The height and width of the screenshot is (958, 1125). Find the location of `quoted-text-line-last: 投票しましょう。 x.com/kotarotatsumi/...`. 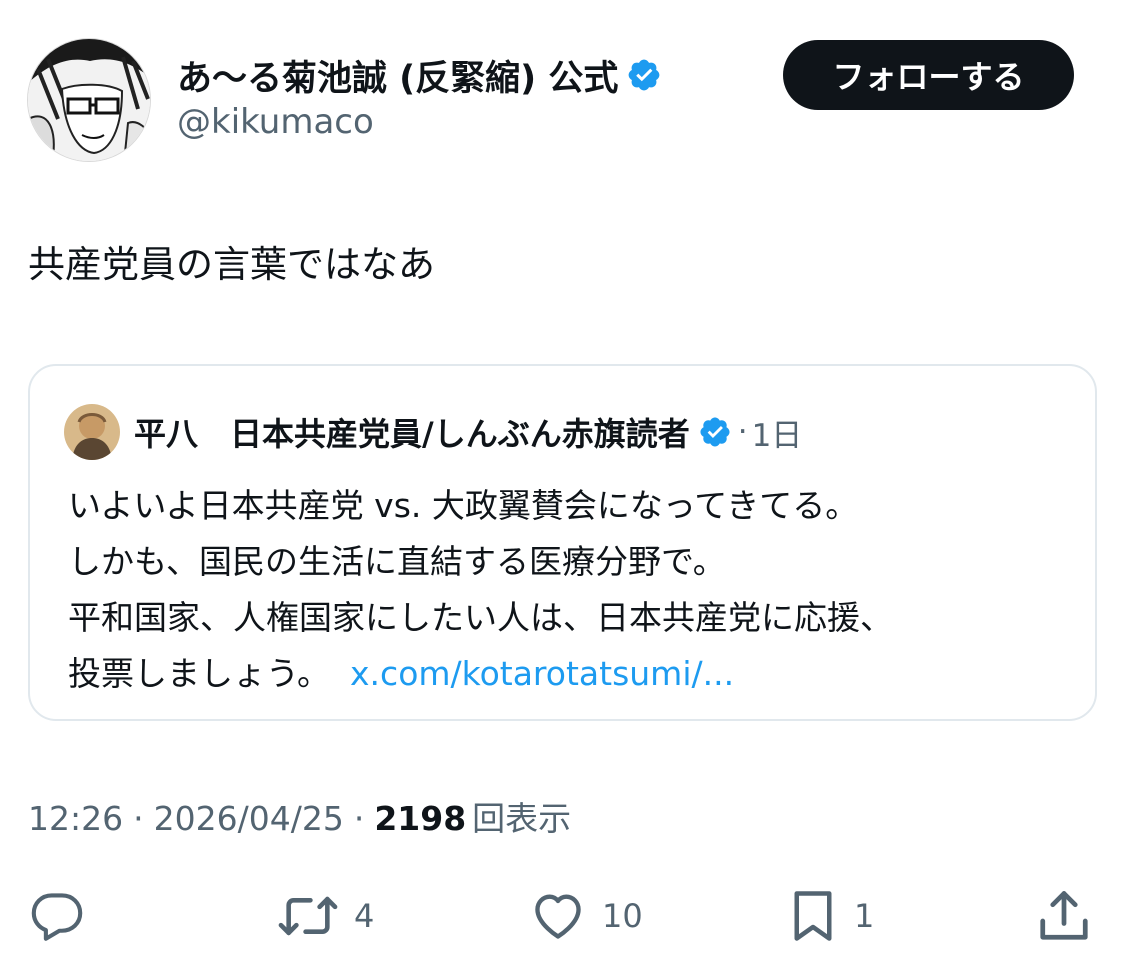

quoted-text-line-last: 投票しましょう。 x.com/kotarotatsumi/... is located at coordinates (573, 674).